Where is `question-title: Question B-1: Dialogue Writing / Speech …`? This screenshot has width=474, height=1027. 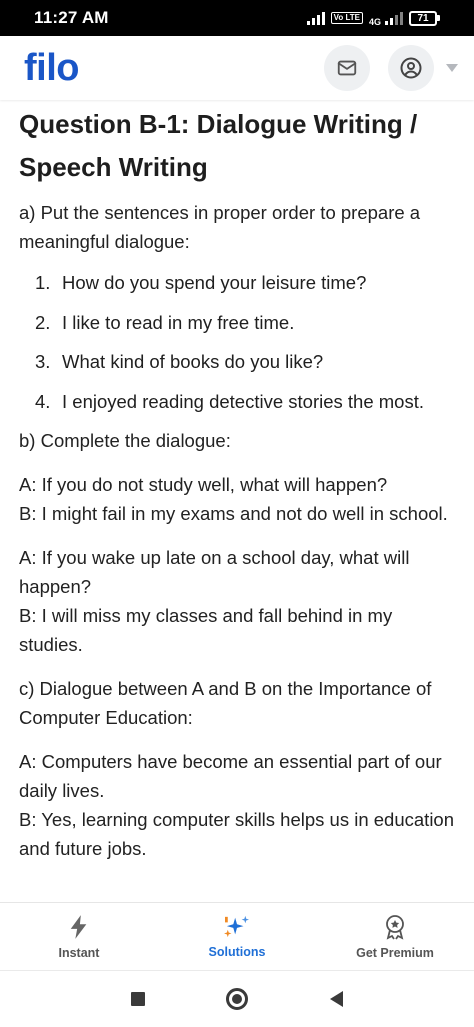 question-title: Question B-1: Dialogue Writing / Speech … is located at coordinates (218, 145).